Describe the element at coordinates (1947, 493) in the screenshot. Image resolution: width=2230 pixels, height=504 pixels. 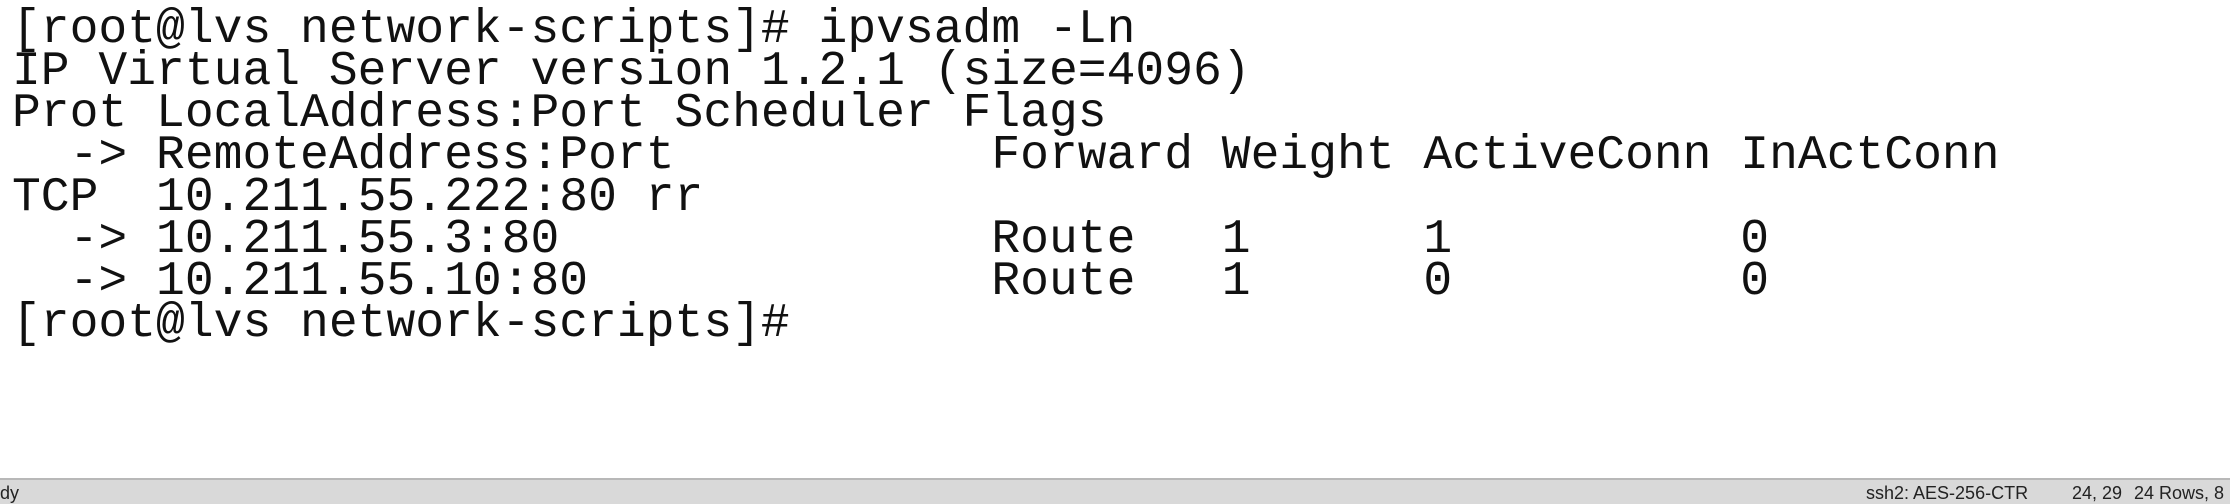
I see `status-cipher: ssh2: AES-256-CTR` at that location.